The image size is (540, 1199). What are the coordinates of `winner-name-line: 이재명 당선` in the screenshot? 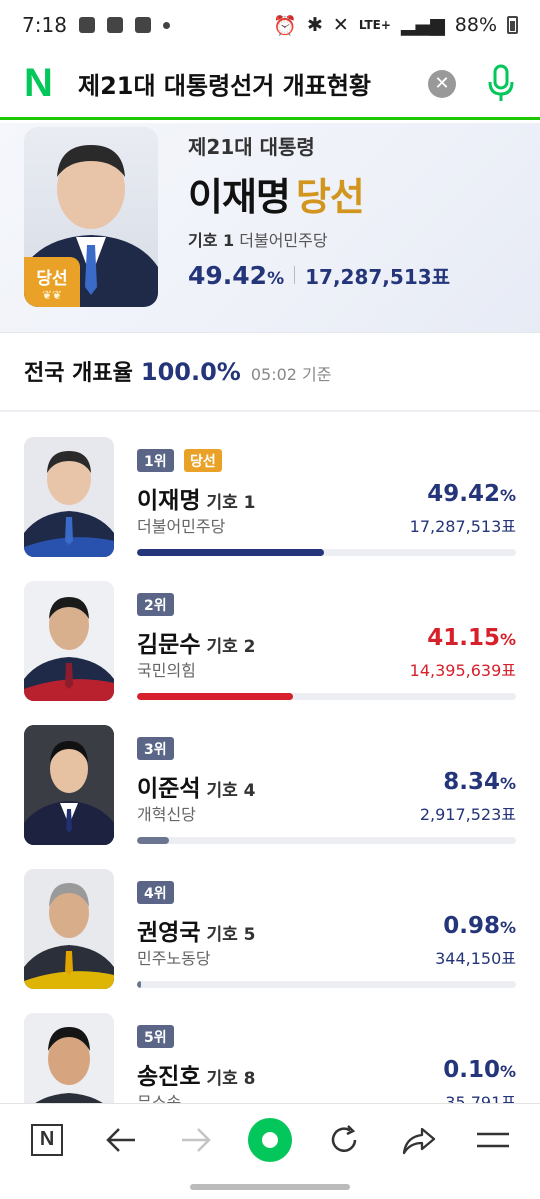 It's located at (319, 193).